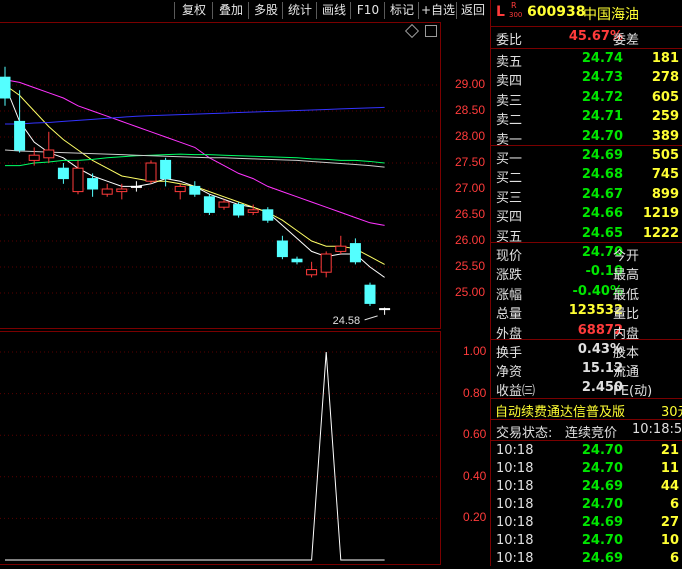  Describe the element at coordinates (437, 10) in the screenshot. I see `add-watchlist-button: +自选` at that location.